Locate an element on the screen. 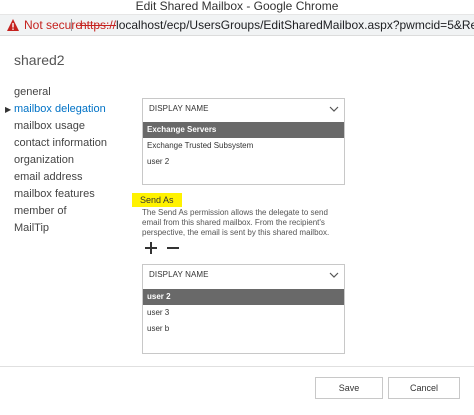 The height and width of the screenshot is (415, 474). nav-item-label: organization is located at coordinates (44, 160).